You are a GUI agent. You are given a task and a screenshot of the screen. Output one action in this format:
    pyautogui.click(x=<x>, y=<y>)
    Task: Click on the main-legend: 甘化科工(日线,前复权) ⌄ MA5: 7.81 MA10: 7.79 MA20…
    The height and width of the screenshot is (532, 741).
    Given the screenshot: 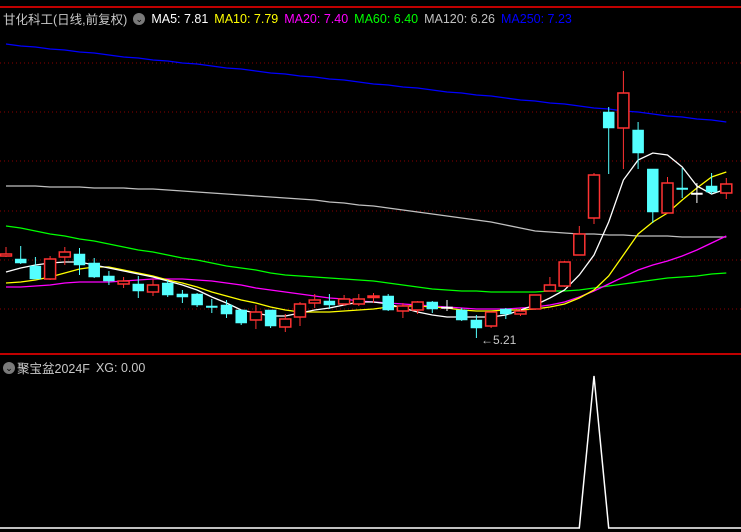 What is the action you would take?
    pyautogui.click(x=287, y=18)
    